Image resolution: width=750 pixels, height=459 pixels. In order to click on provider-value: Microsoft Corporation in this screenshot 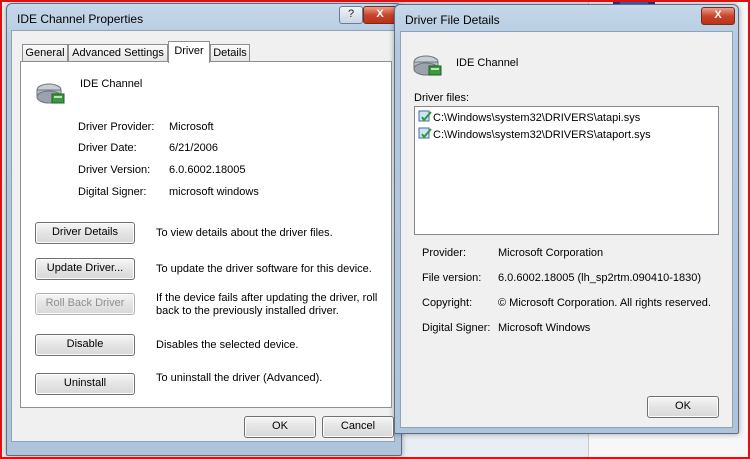, I will do `click(551, 253)`.